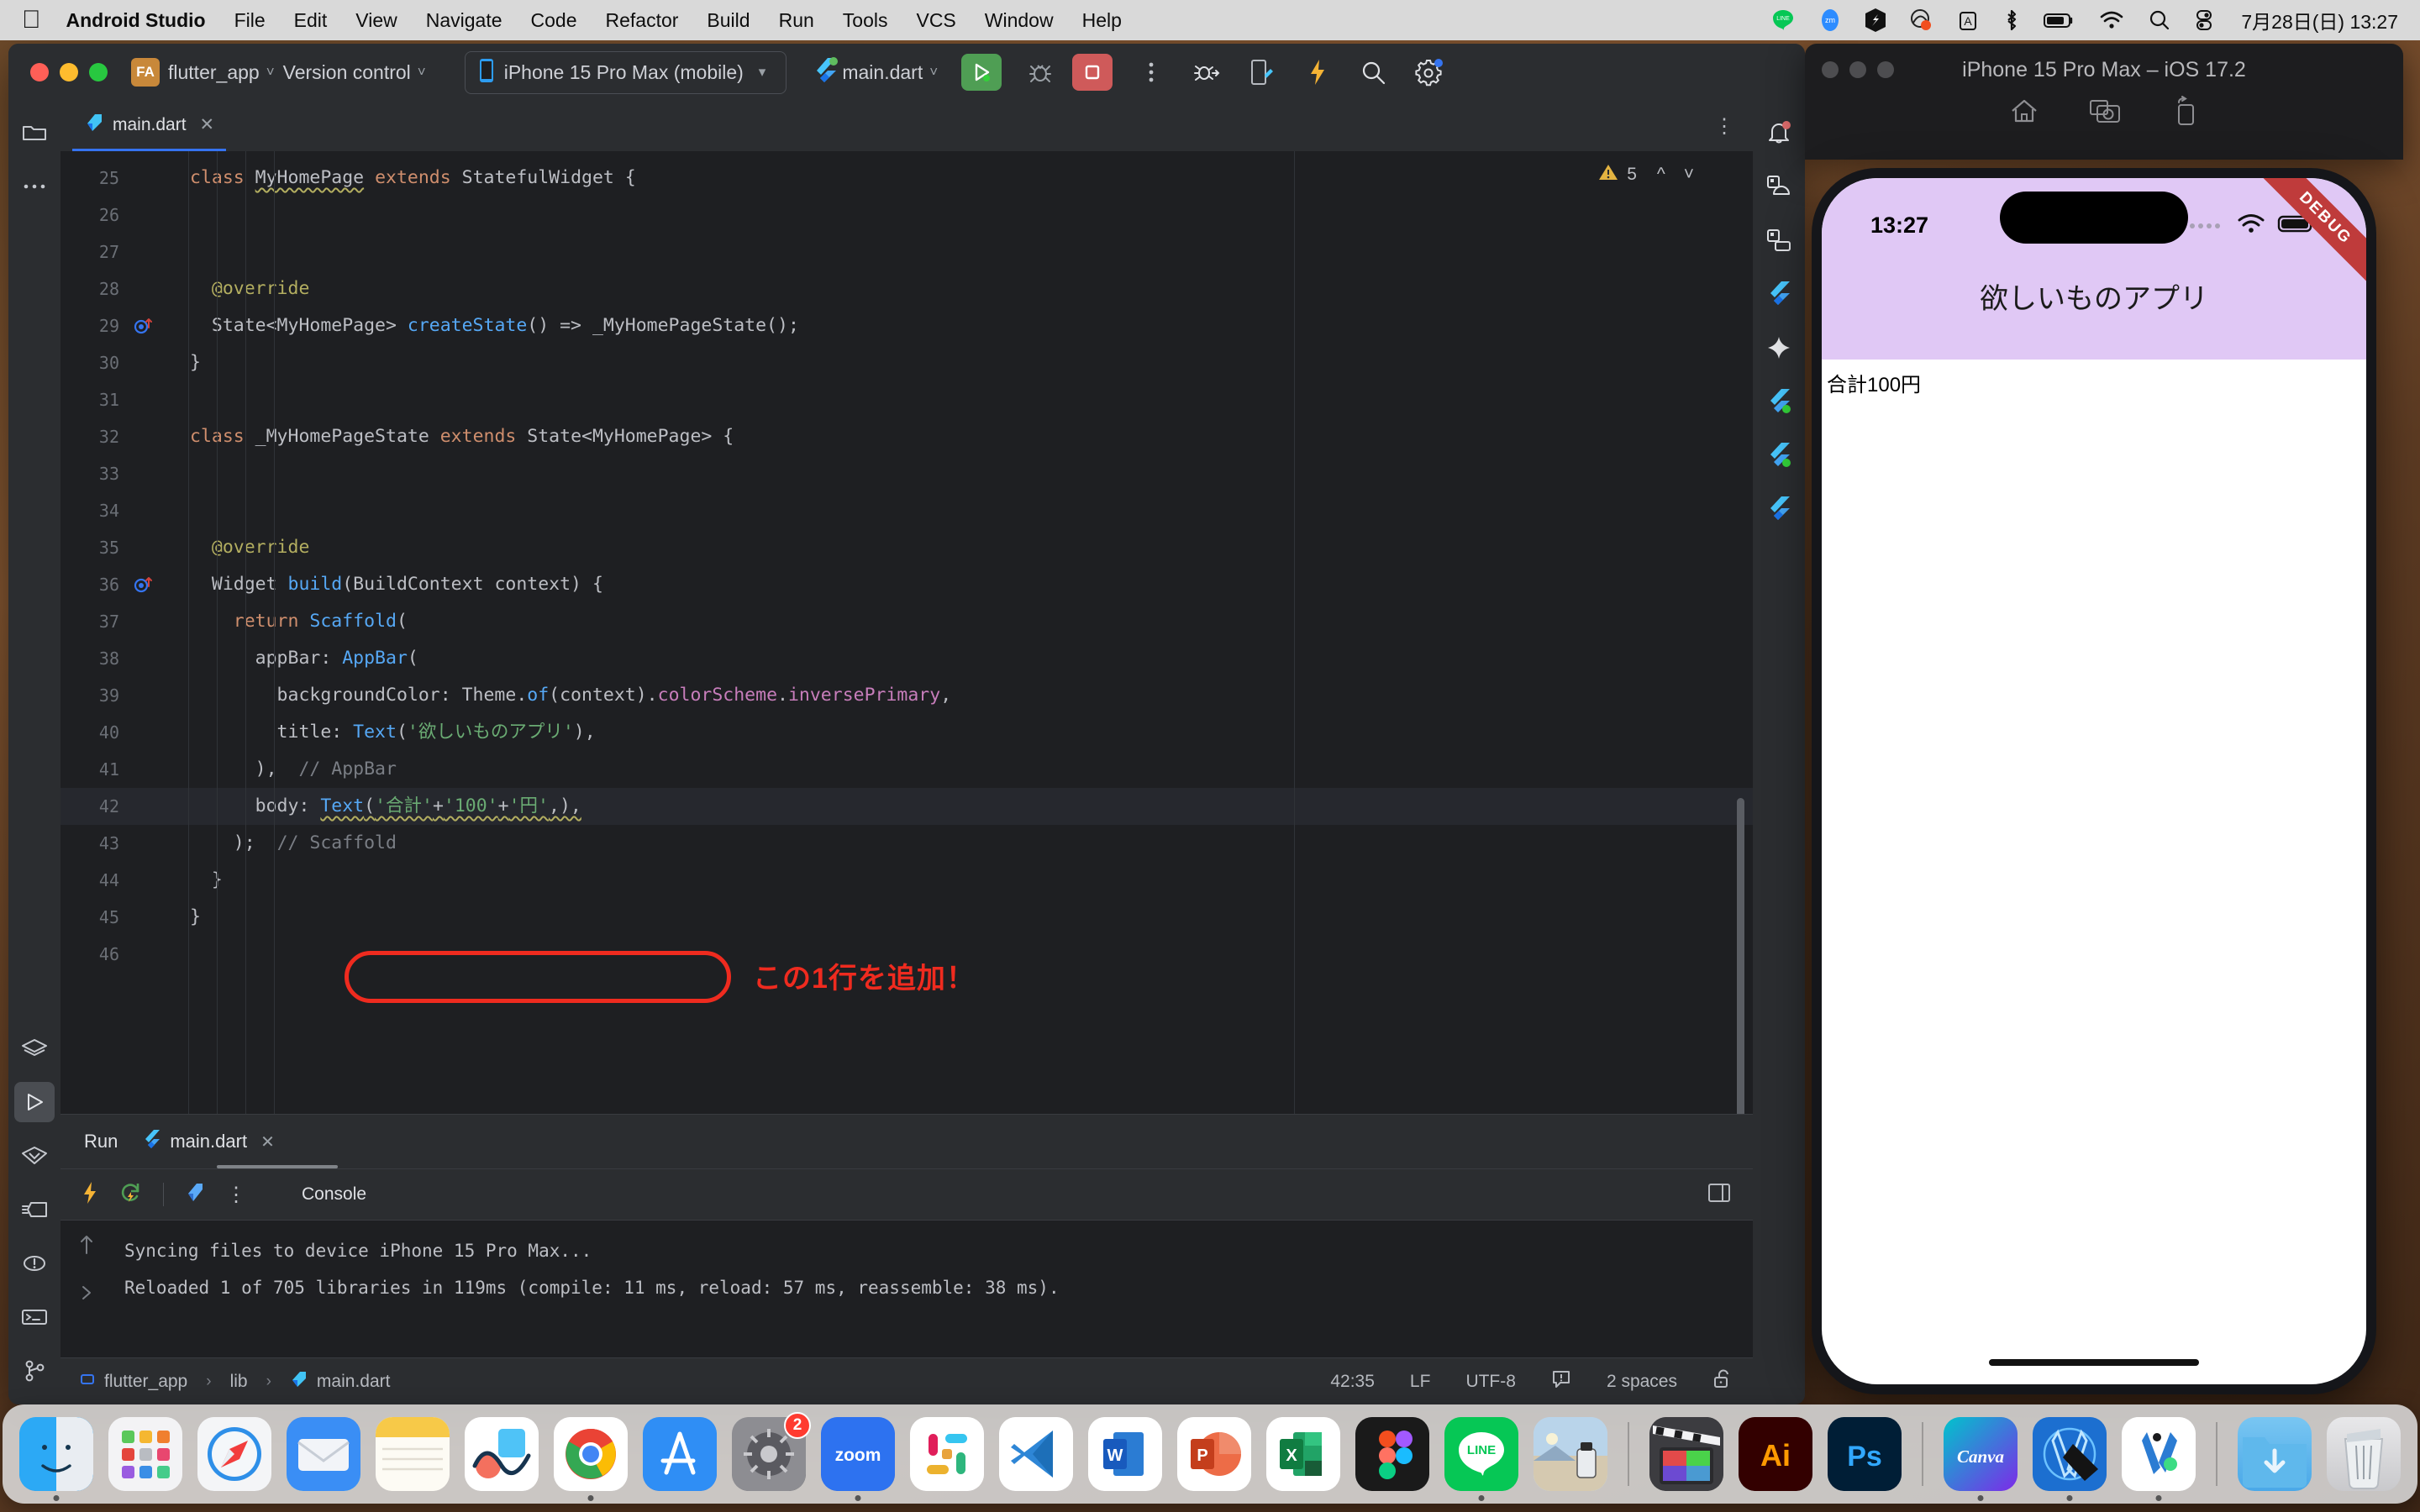 This screenshot has height=1512, width=2420. What do you see at coordinates (1725, 126) in the screenshot?
I see `editor-more-options-icon: ⋮` at bounding box center [1725, 126].